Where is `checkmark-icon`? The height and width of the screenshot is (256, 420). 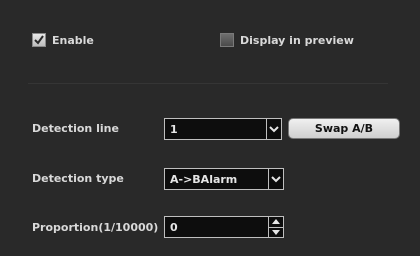
checkmark-icon is located at coordinates (39, 40).